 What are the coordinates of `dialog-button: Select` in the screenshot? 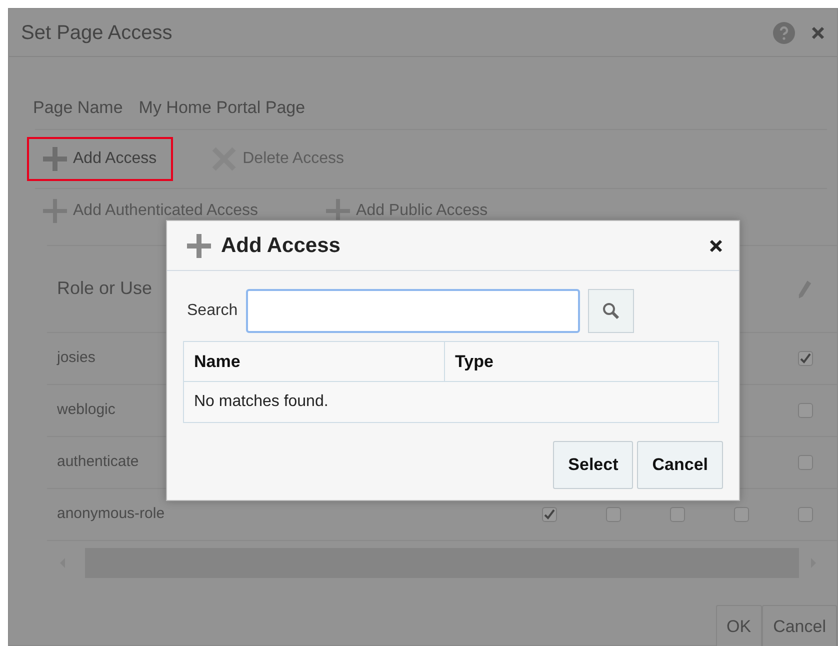 It's located at (593, 464).